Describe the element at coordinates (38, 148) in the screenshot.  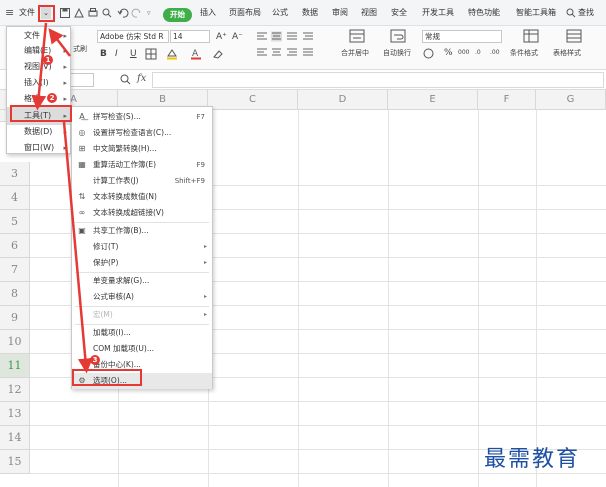
I see `file-menu-item-window: 窗口(W) ▸` at that location.